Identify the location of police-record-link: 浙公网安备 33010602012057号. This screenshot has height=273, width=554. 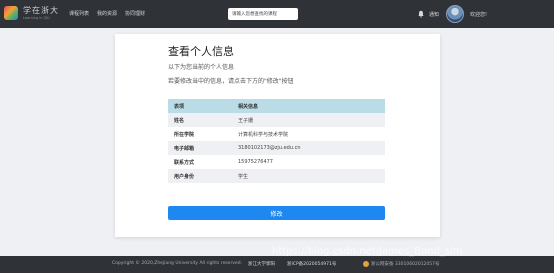
(405, 264).